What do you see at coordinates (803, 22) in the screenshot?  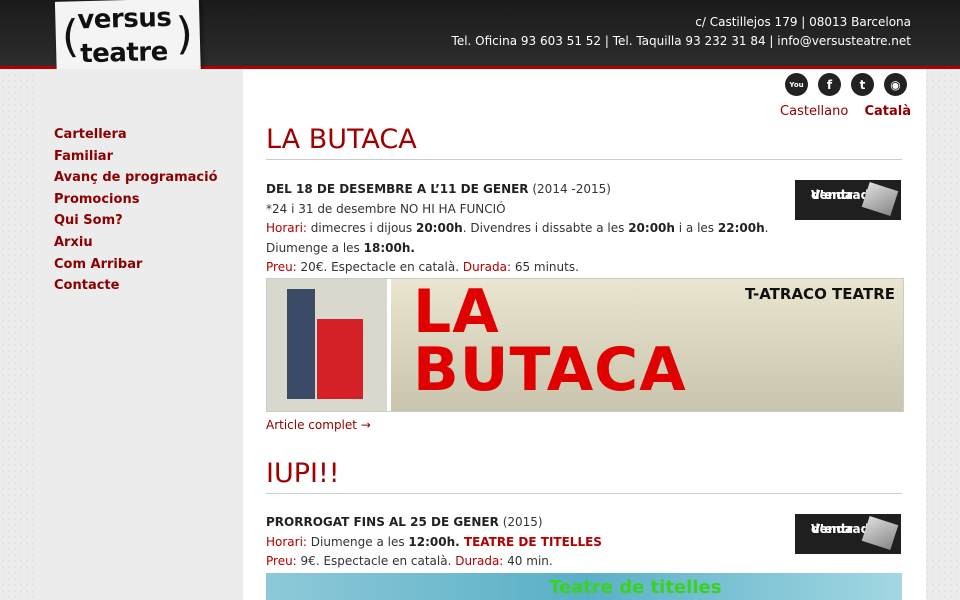 I see `address: c/ Castillejos 179 | 08013 Barcelona` at bounding box center [803, 22].